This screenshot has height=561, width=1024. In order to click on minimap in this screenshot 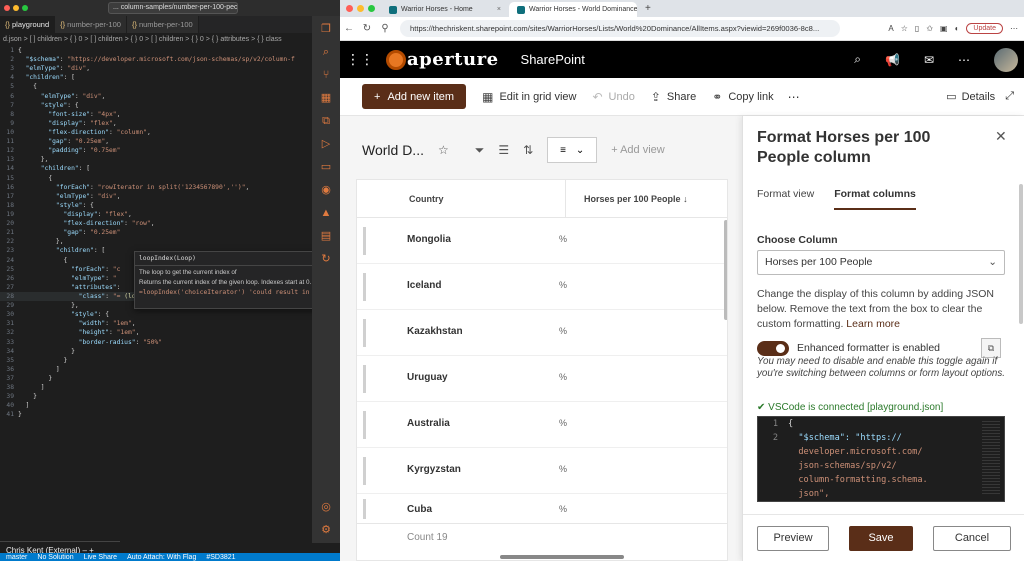, I will do `click(991, 458)`.